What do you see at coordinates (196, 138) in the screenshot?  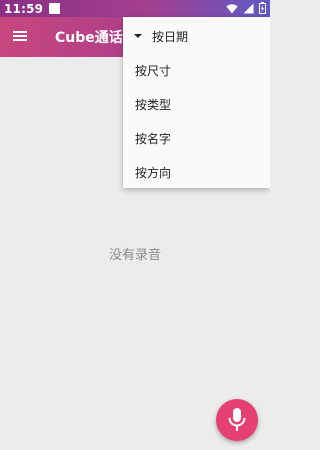 I see `sort-by-name-item: 按名字` at bounding box center [196, 138].